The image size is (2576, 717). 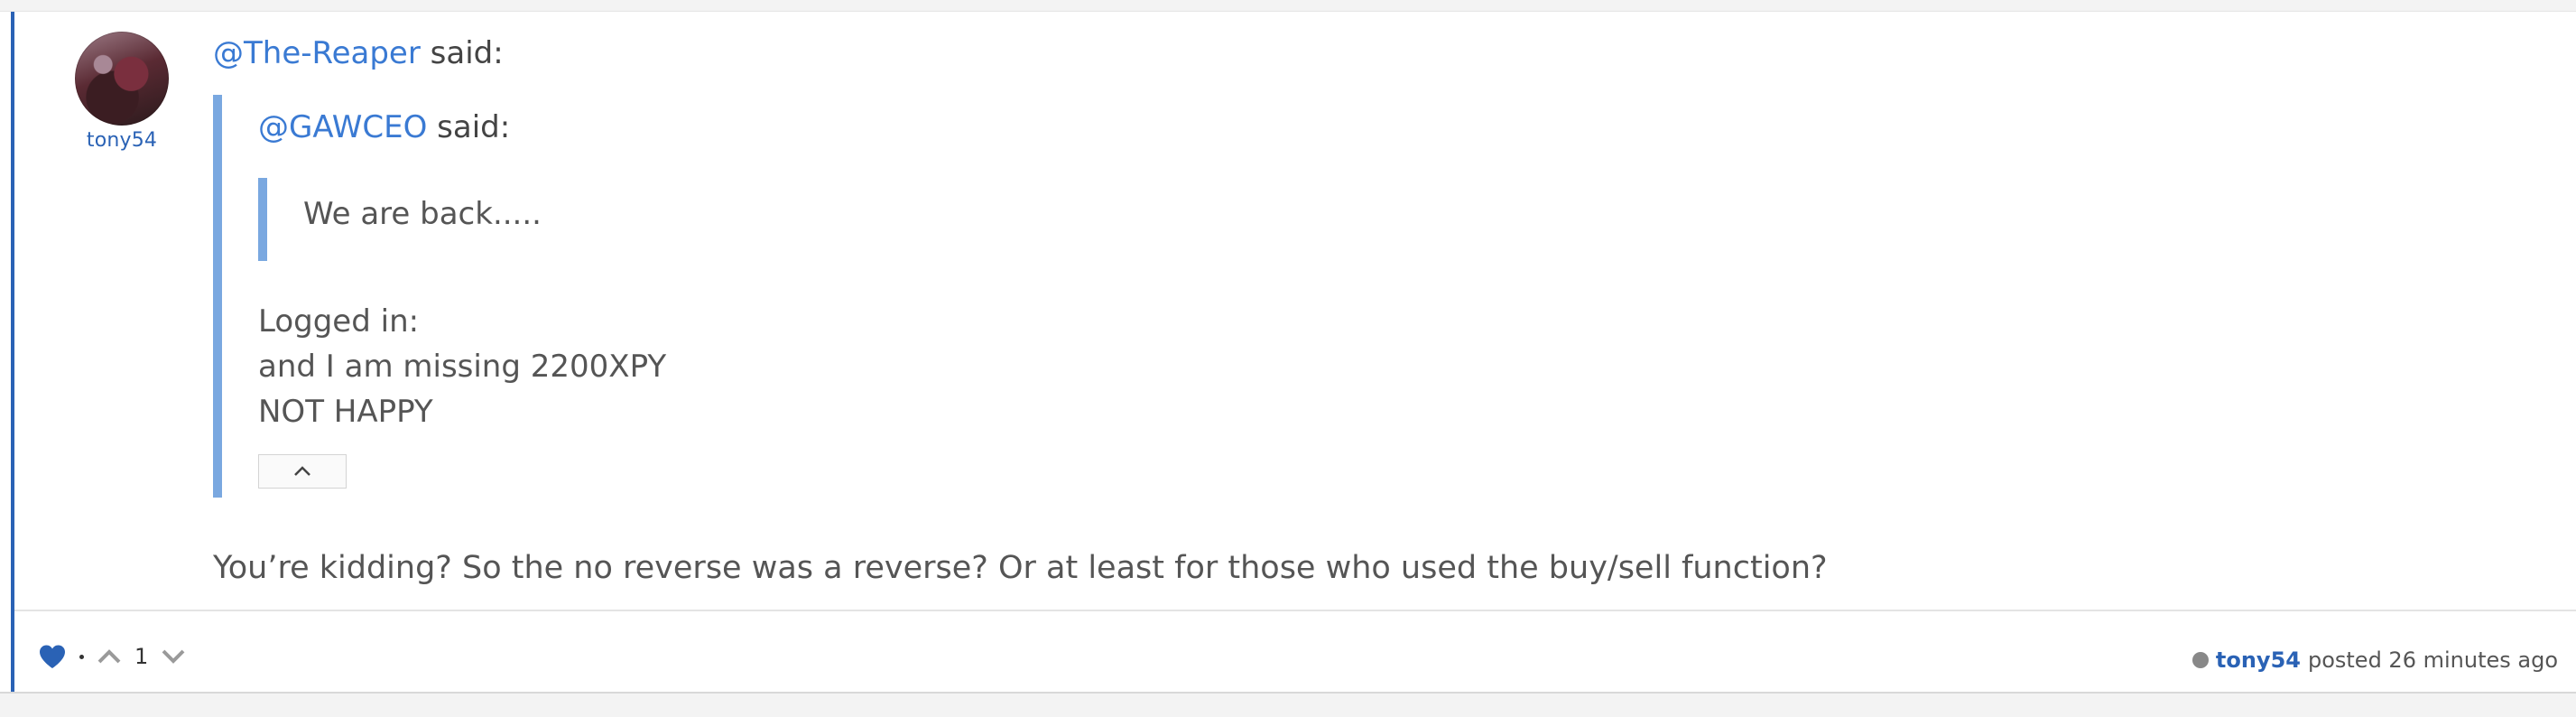 I want to click on post-meta: tony54 posted 26 minutes ago, so click(x=2374, y=660).